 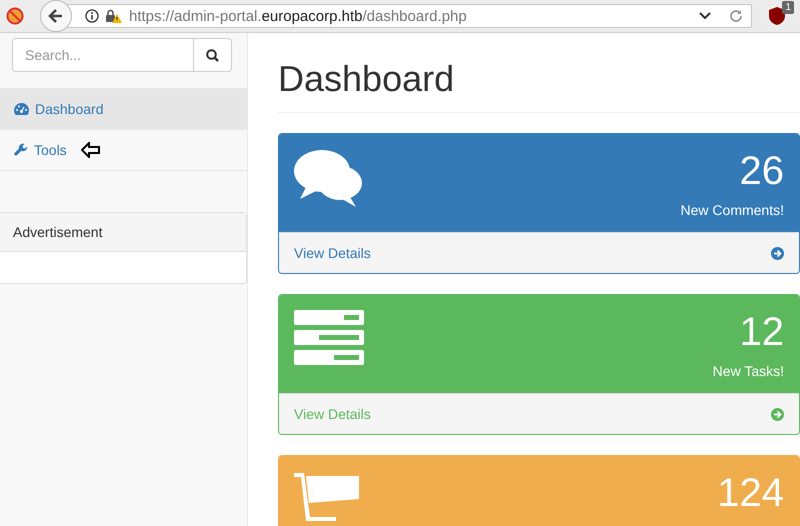 I want to click on sidebar-item: Dashboard, so click(x=123, y=109).